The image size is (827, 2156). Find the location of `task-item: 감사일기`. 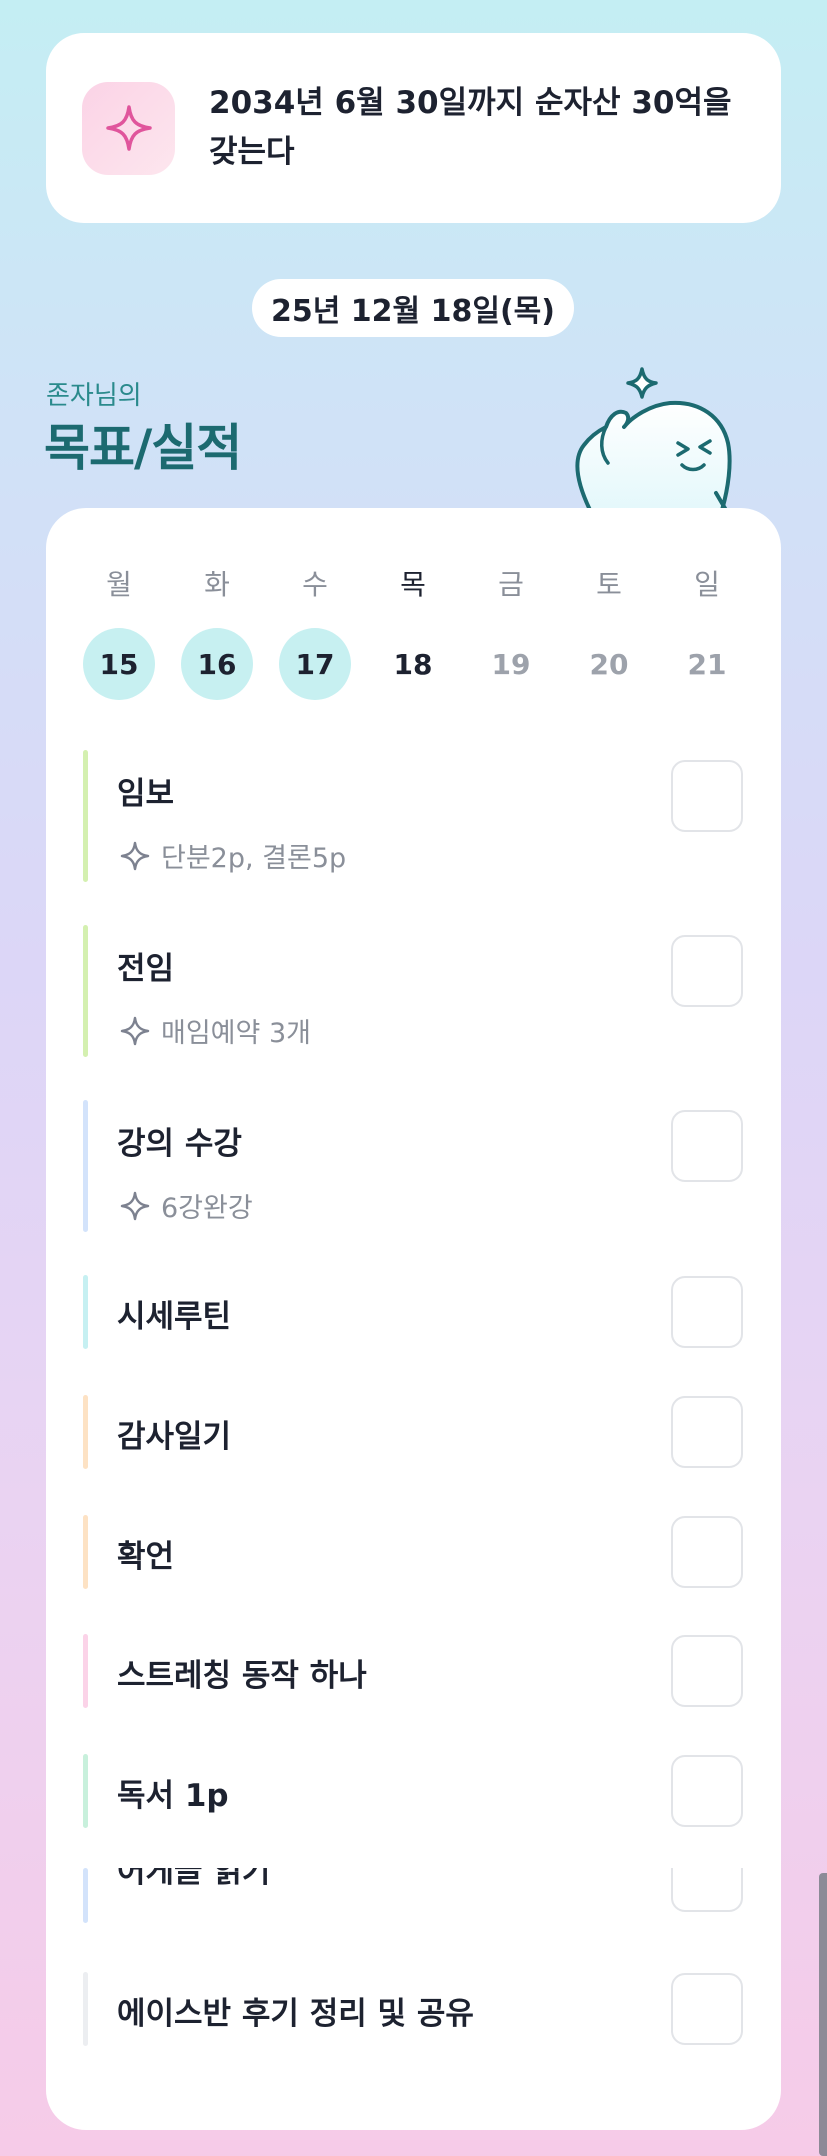

task-item: 감사일기 is located at coordinates (413, 1432).